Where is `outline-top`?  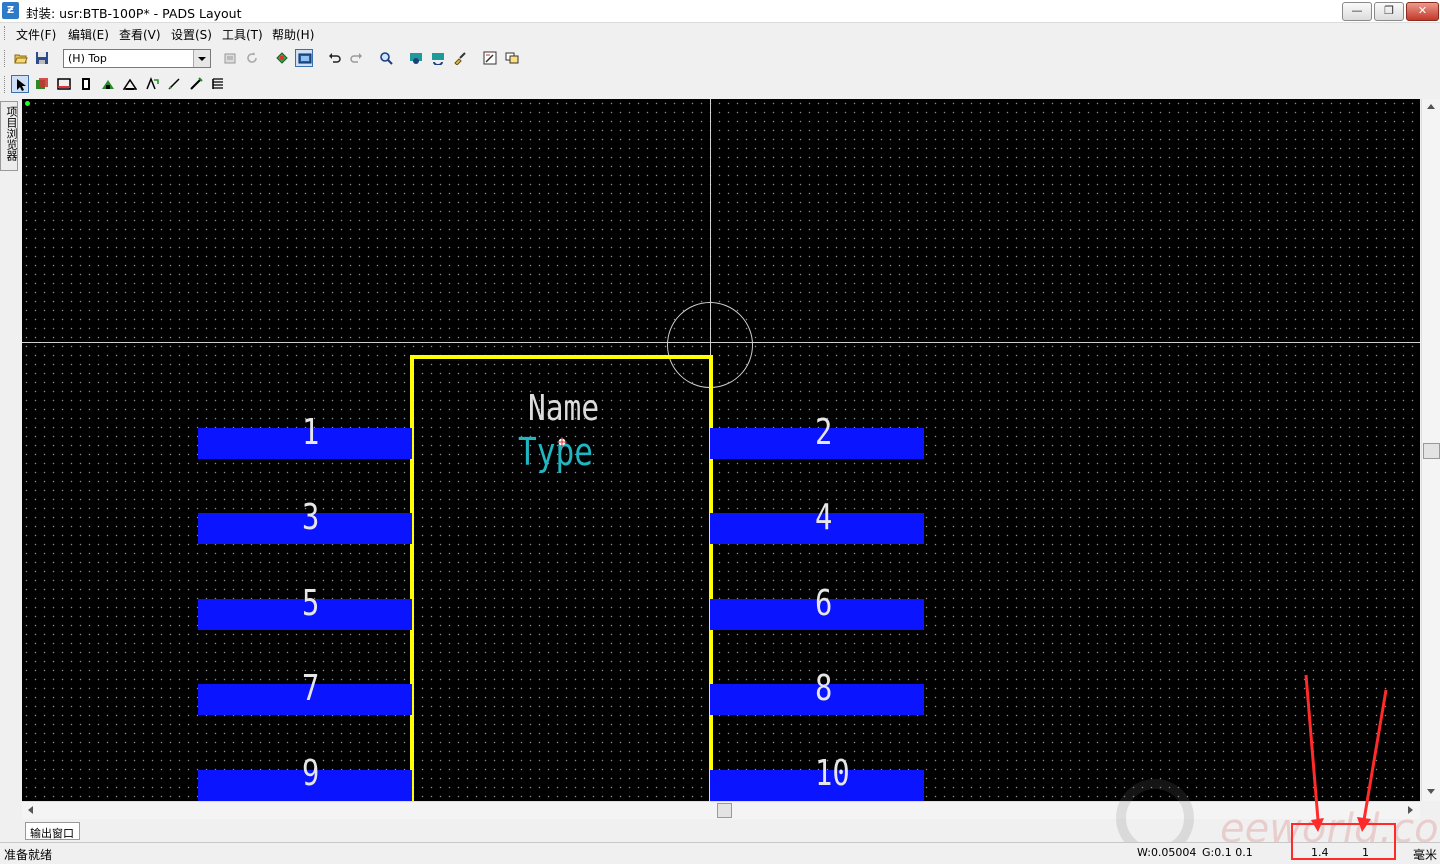 outline-top is located at coordinates (561, 357).